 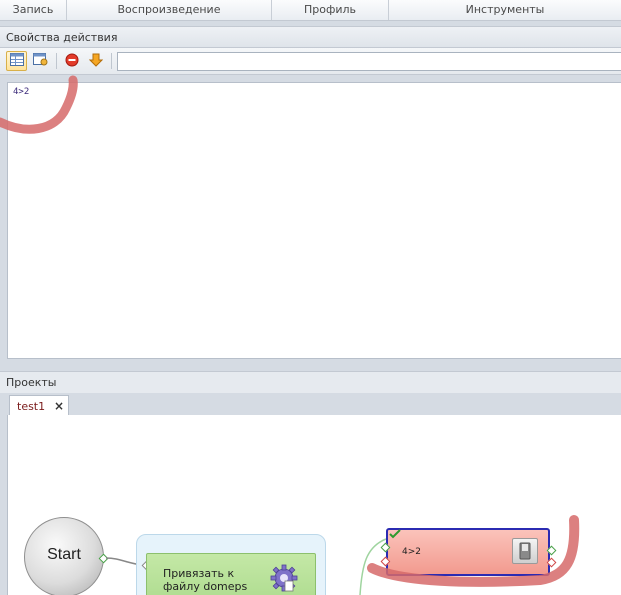 What do you see at coordinates (525, 551) in the screenshot?
I see `switch-icon` at bounding box center [525, 551].